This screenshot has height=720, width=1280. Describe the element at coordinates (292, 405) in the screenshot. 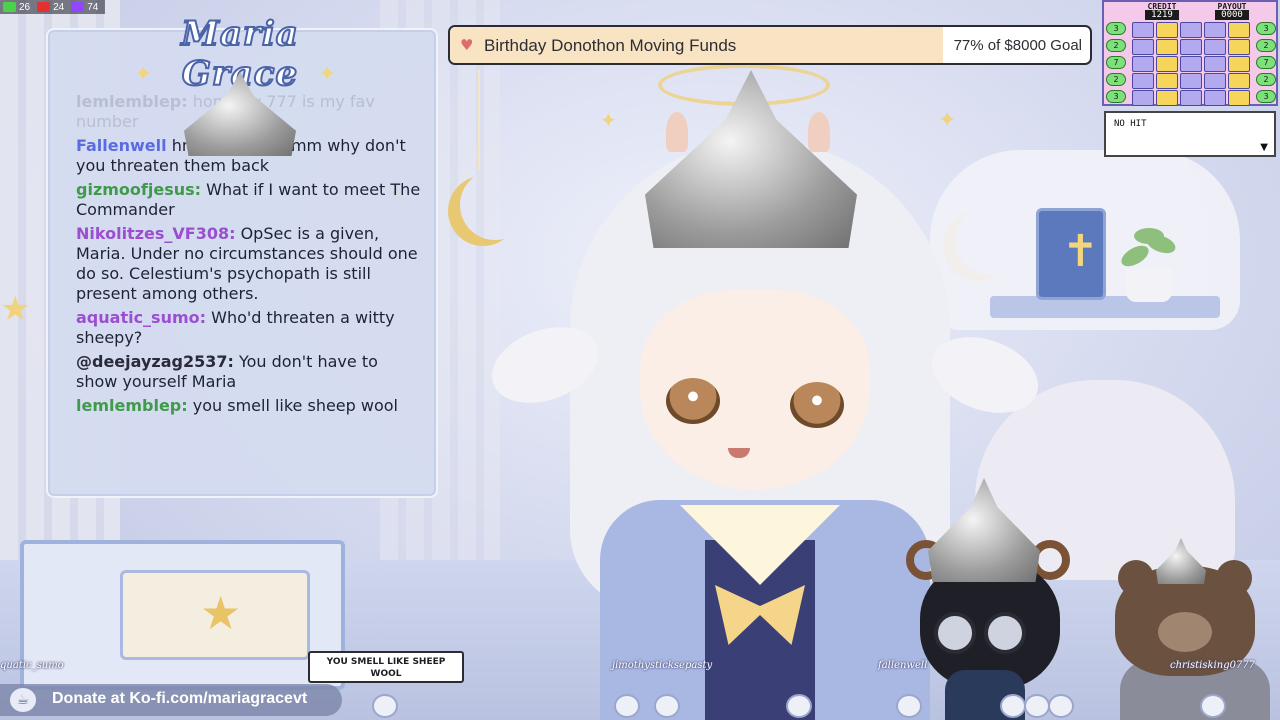

I see `chat-text: you smell like sheep wool` at that location.